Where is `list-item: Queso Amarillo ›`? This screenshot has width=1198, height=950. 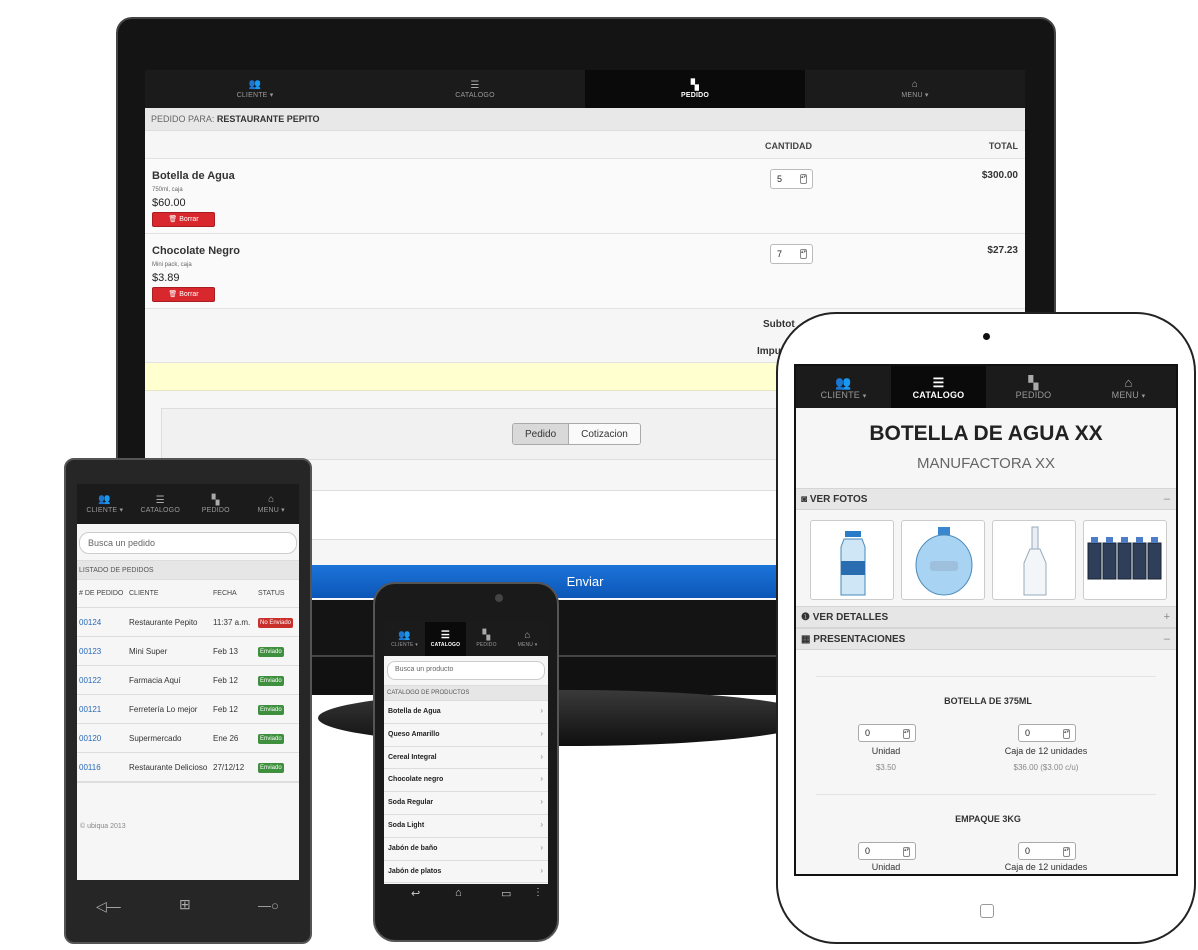
list-item: Queso Amarillo › is located at coordinates (466, 735).